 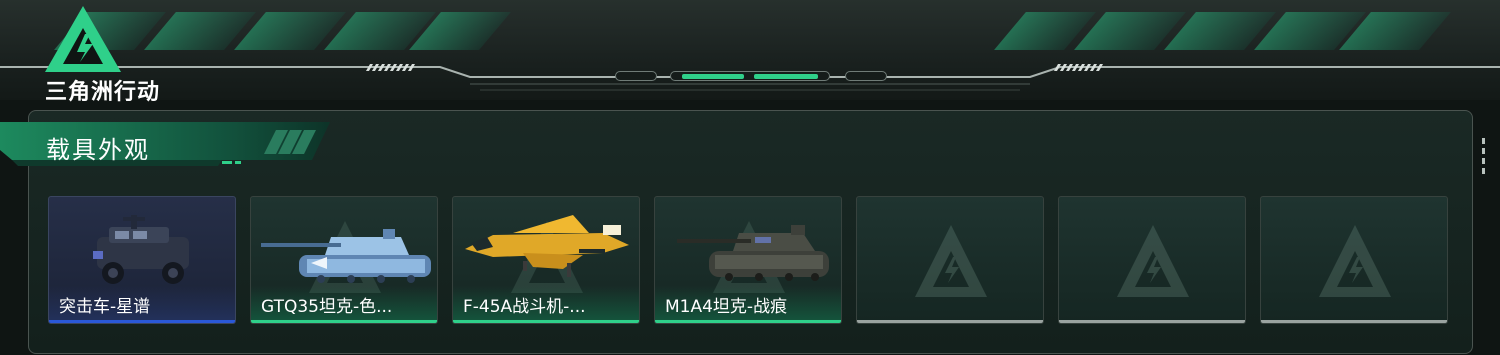 I want to click on assault-vehicle-icon, so click(x=141, y=249).